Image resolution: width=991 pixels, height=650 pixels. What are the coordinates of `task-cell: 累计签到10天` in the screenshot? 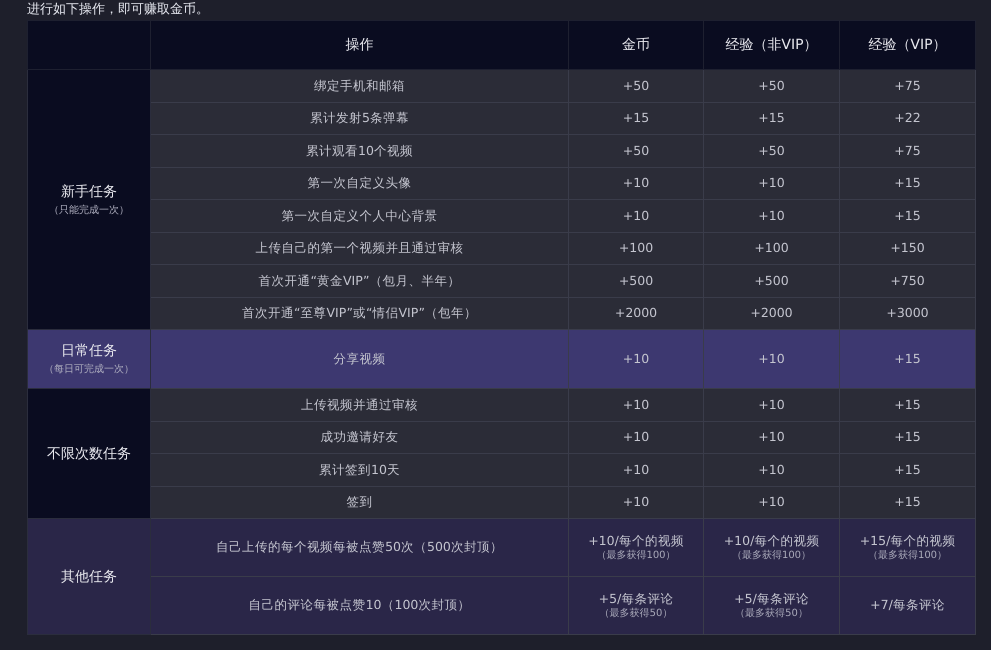 It's located at (359, 470).